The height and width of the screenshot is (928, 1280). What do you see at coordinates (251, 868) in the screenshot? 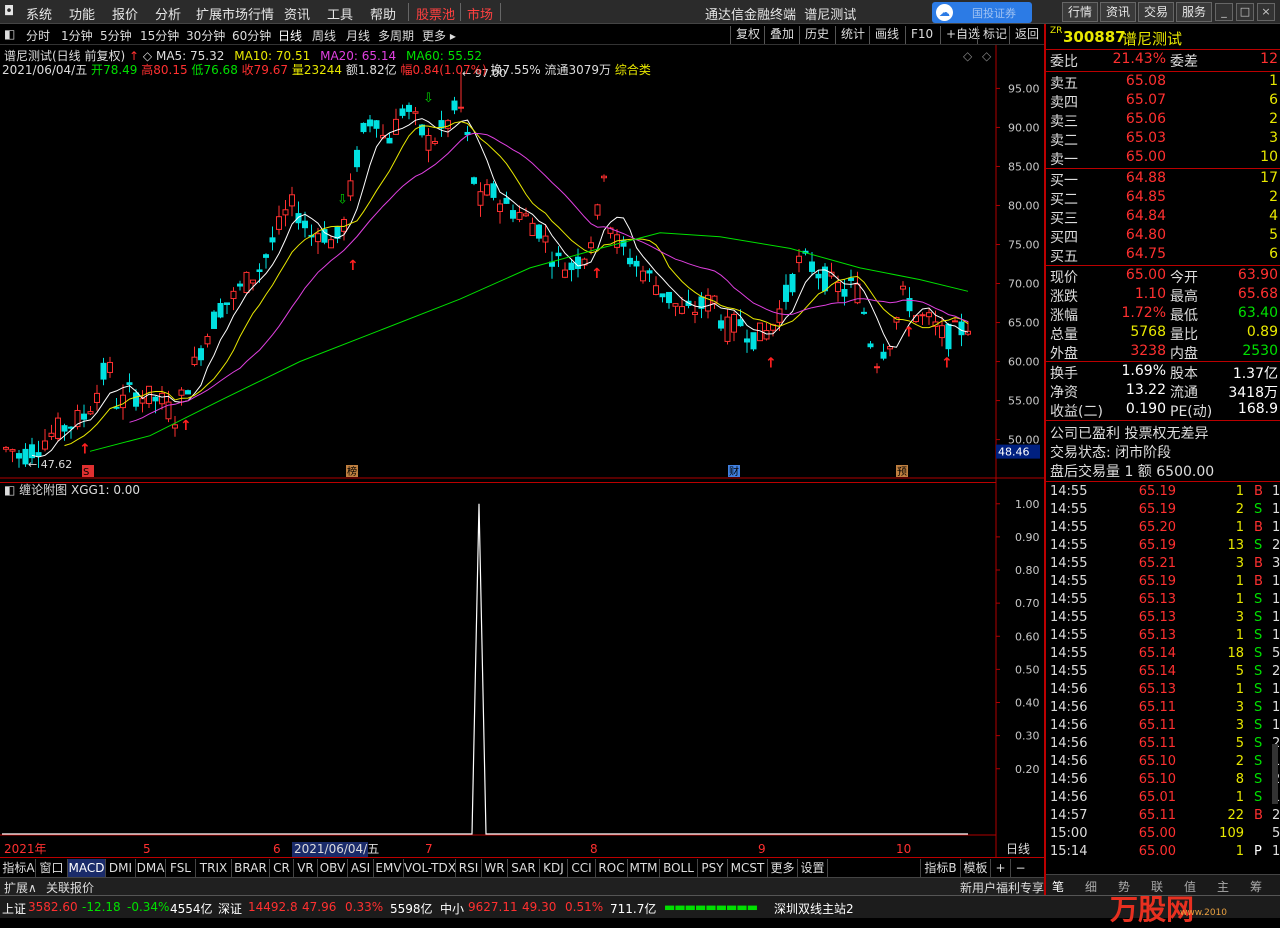
I see `indicator-tab: BRAR` at bounding box center [251, 868].